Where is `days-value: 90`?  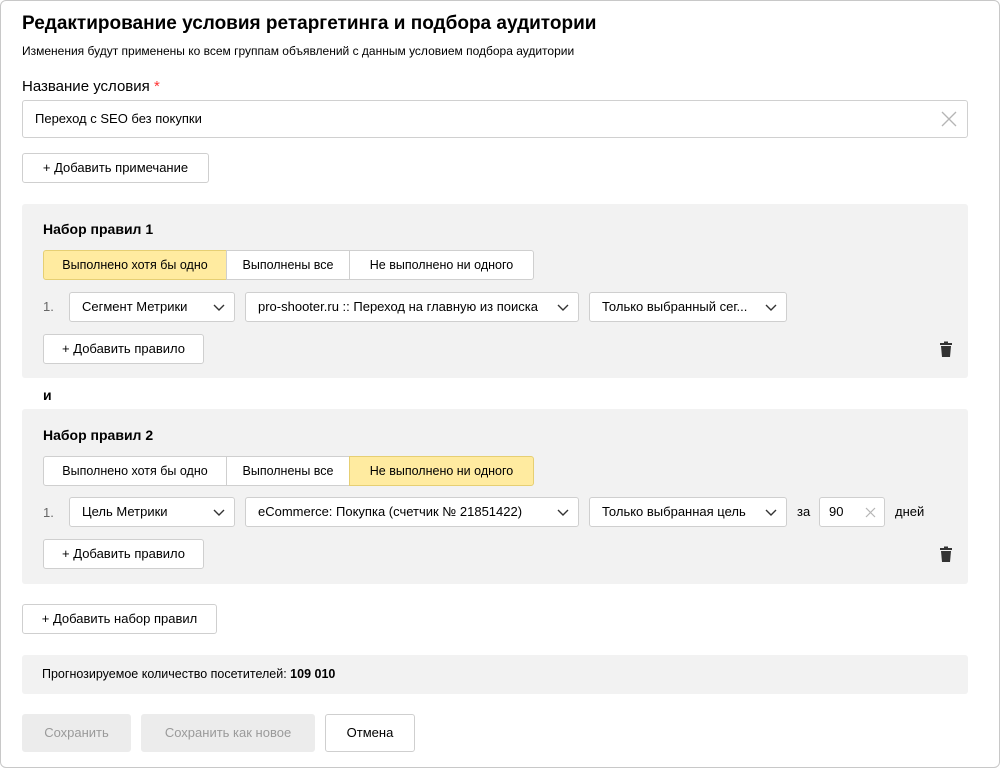 days-value: 90 is located at coordinates (836, 511).